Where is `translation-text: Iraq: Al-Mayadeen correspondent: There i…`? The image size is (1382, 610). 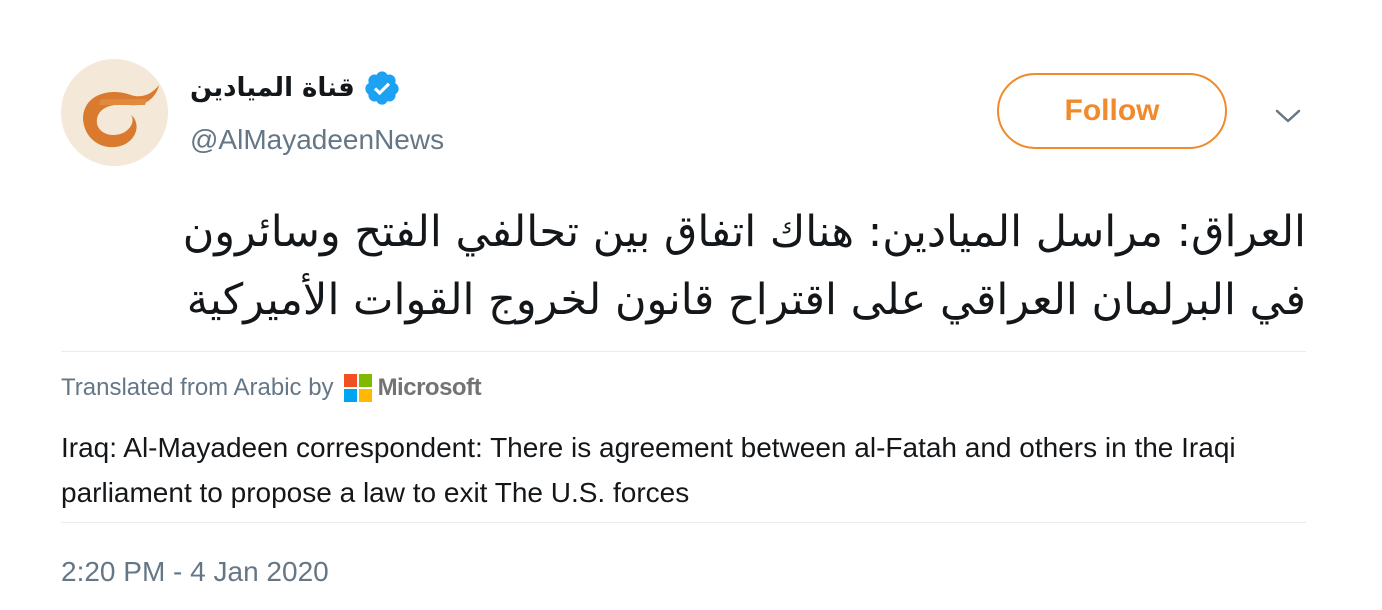
translation-text: Iraq: Al-Mayadeen correspondent: There i… is located at coordinates (648, 470).